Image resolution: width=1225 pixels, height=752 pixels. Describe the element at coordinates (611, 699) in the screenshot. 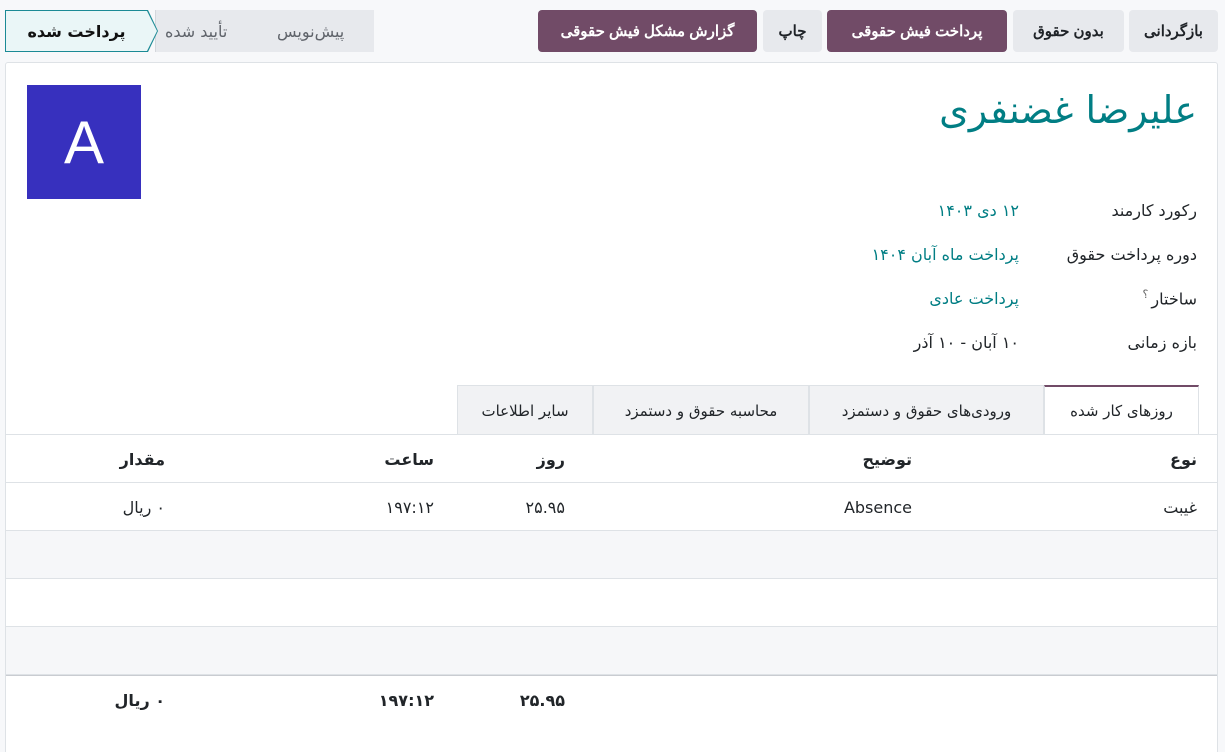

I see `table-footer: ۲۵.۹۵ ۱۹۷:۱۲ ۰ ریال` at that location.